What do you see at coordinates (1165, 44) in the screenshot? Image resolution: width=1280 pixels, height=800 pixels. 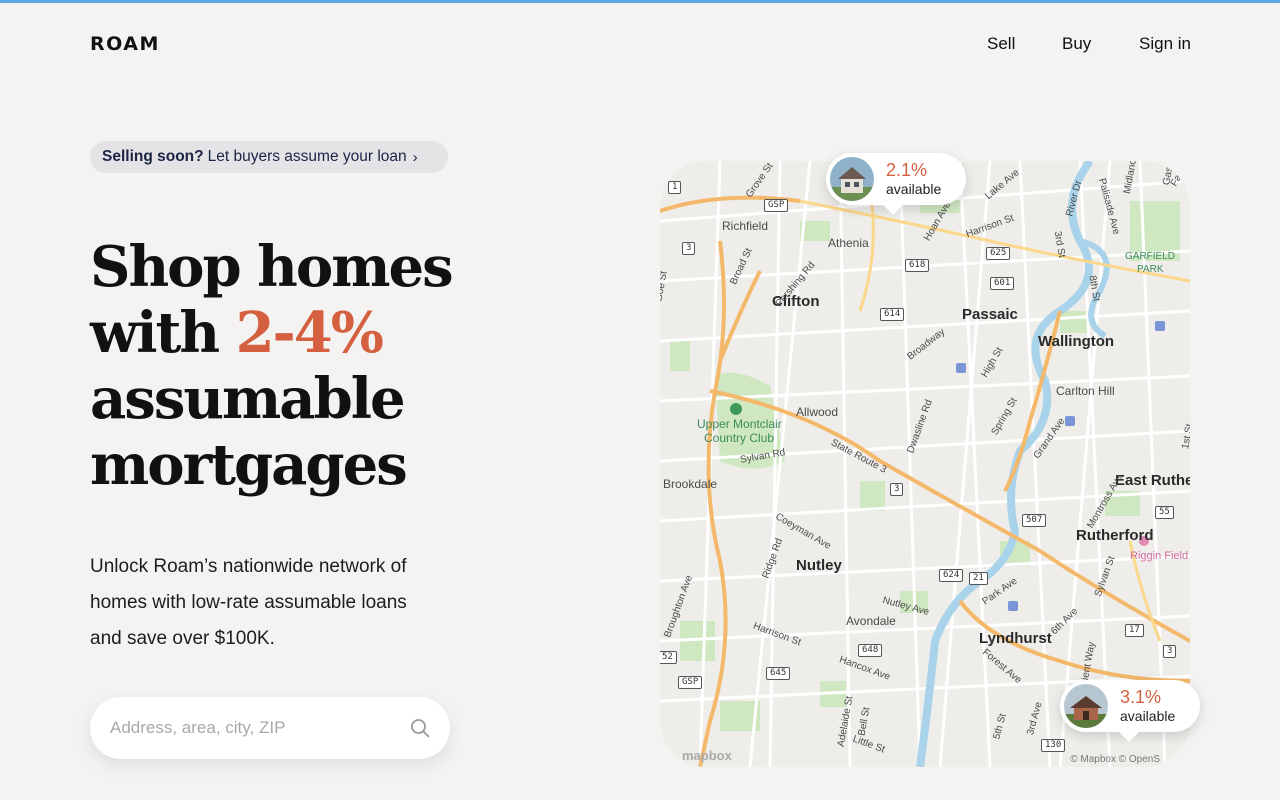 I see `nav-sign-in-link: Sign in` at bounding box center [1165, 44].